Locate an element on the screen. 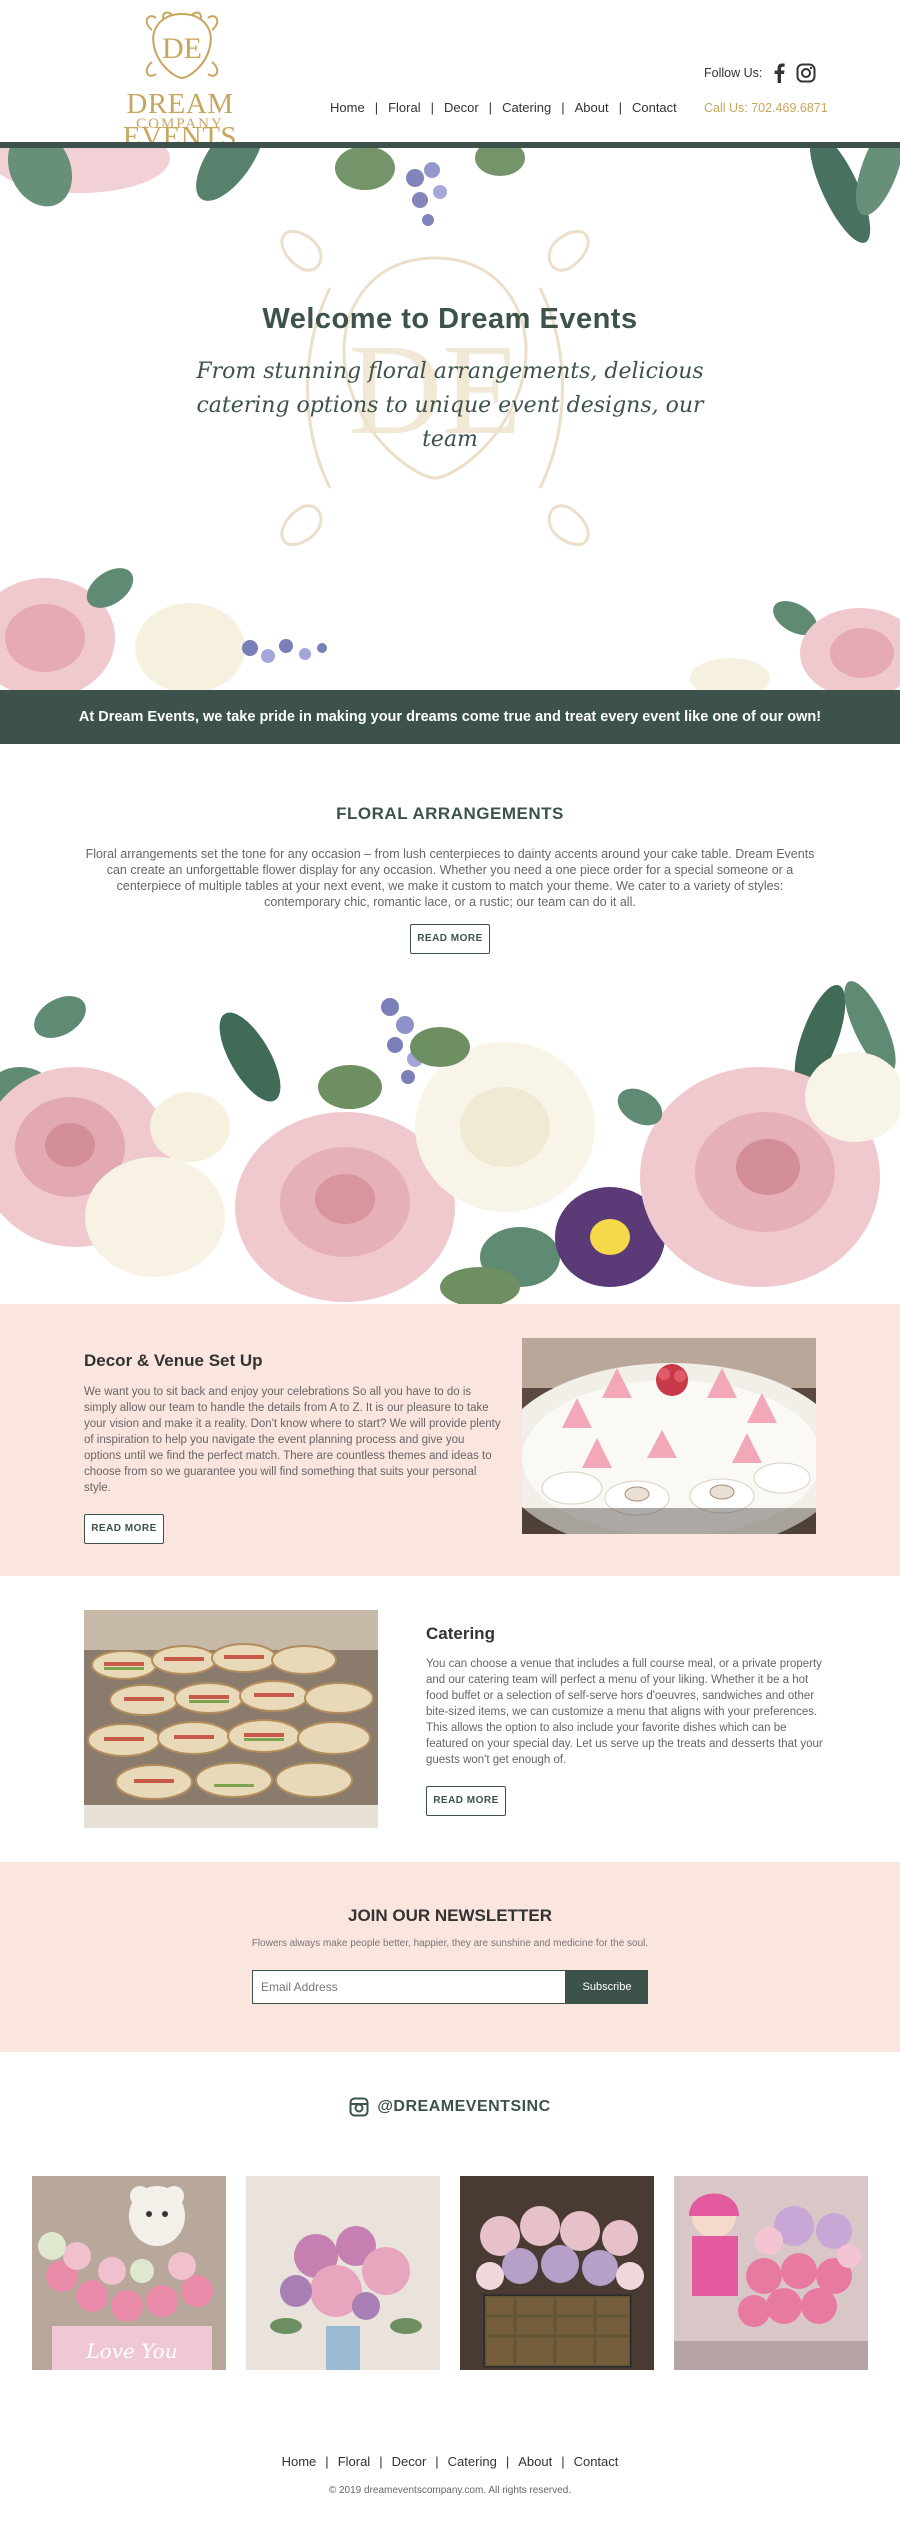  subscribe-button: Subscribe is located at coordinates (607, 1987).